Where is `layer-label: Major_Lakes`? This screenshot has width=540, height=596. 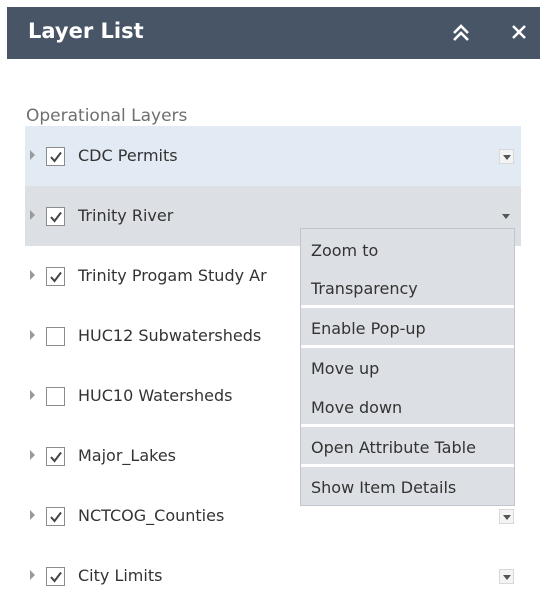
layer-label: Major_Lakes is located at coordinates (127, 455).